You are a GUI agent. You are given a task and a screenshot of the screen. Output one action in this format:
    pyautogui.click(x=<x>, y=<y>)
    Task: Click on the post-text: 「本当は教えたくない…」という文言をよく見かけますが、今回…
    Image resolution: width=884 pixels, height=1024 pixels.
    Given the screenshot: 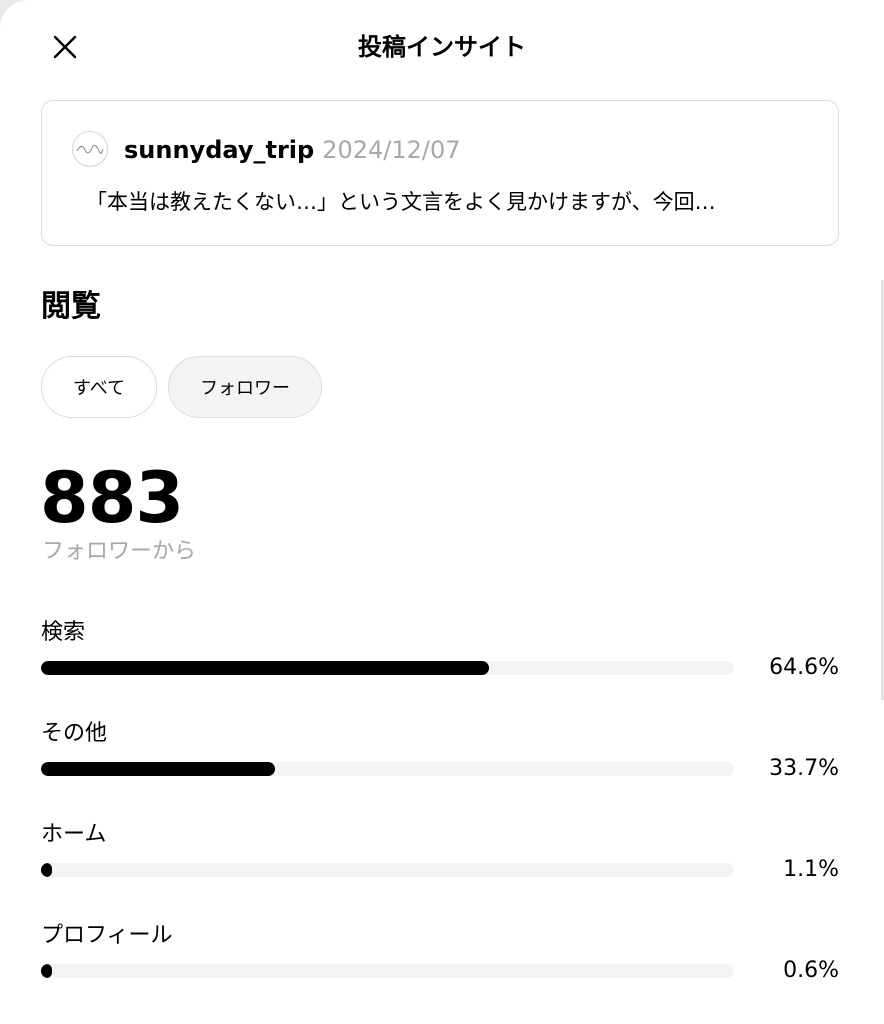 What is the action you would take?
    pyautogui.click(x=401, y=202)
    